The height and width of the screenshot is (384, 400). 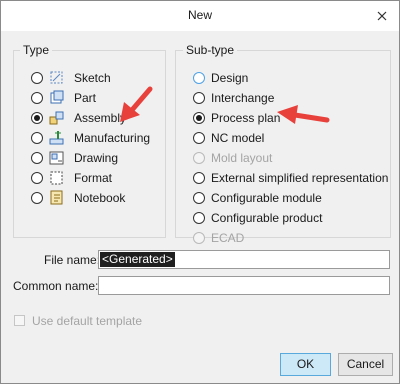 What do you see at coordinates (199, 138) in the screenshot?
I see `nc-model-radio` at bounding box center [199, 138].